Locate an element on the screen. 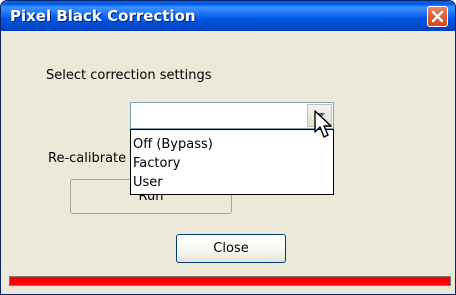  status-bar is located at coordinates (230, 281).